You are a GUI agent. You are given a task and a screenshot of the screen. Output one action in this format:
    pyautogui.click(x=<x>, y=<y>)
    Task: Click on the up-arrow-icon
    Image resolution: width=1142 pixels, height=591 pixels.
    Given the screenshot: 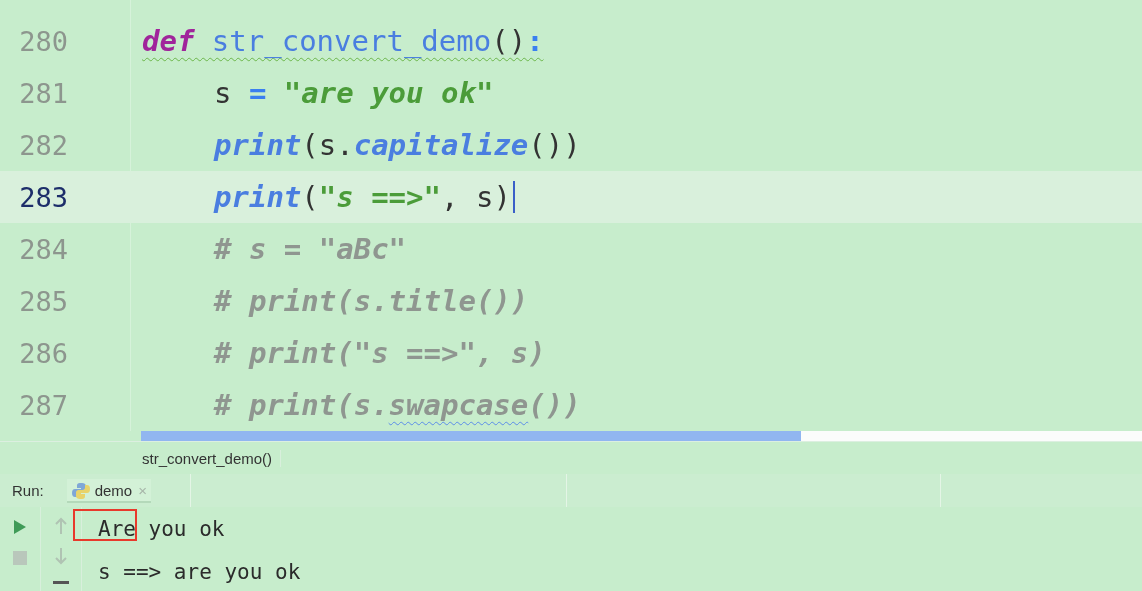 What is the action you would take?
    pyautogui.click(x=61, y=526)
    